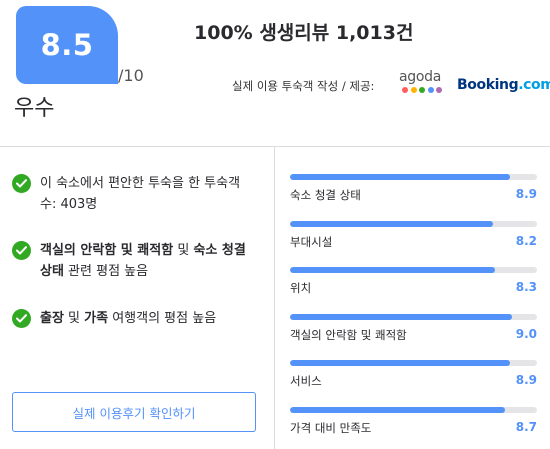  I want to click on score-badge: 8.5, so click(67, 45).